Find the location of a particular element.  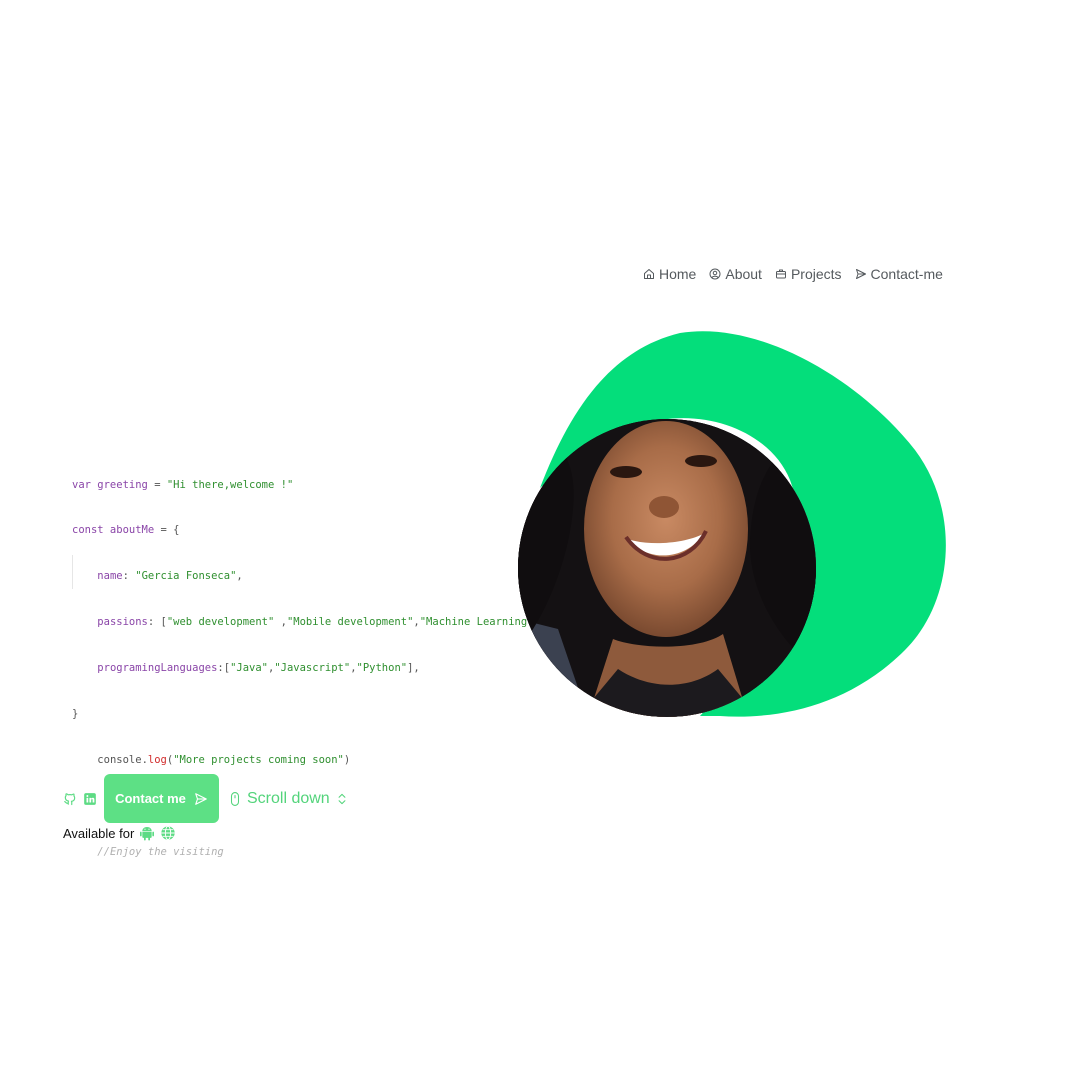

code-indent-guide is located at coordinates (72, 572).